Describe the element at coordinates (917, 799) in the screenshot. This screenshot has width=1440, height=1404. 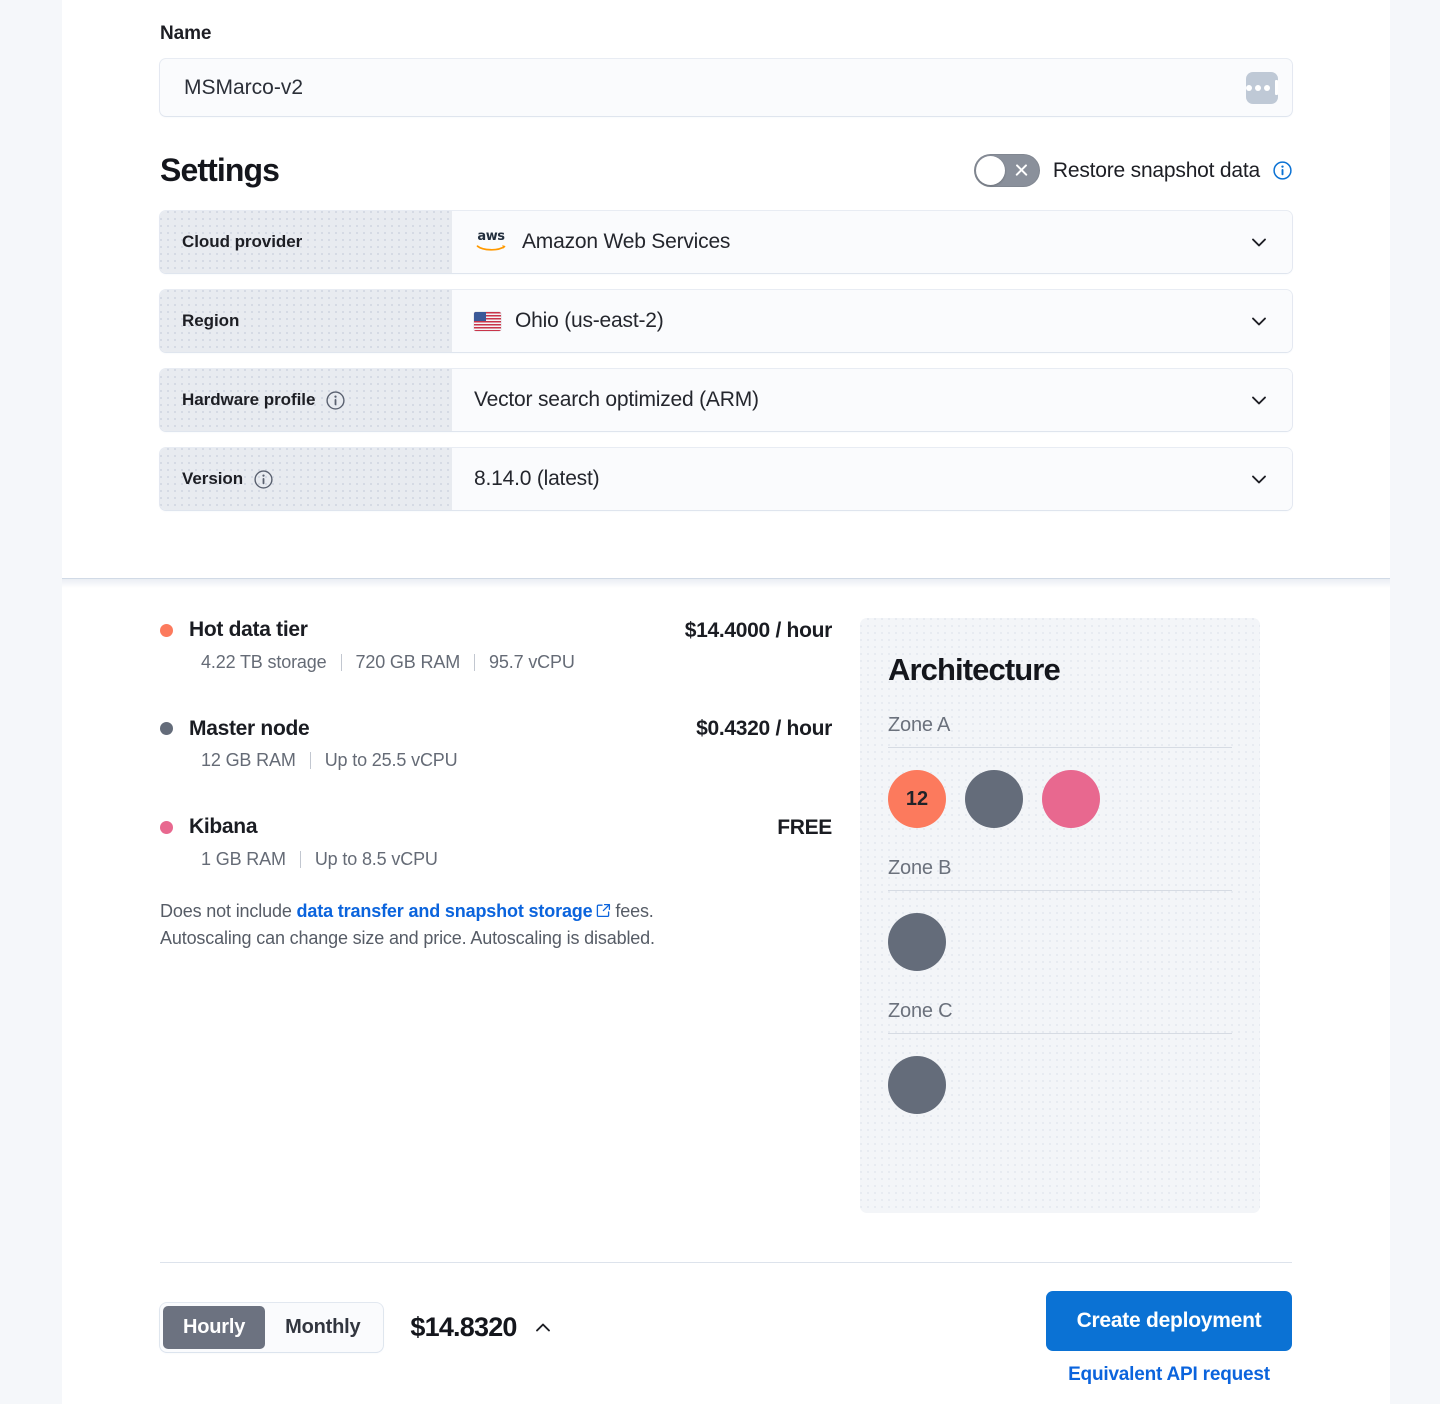
I see `node-hot-data-tier: 12` at that location.